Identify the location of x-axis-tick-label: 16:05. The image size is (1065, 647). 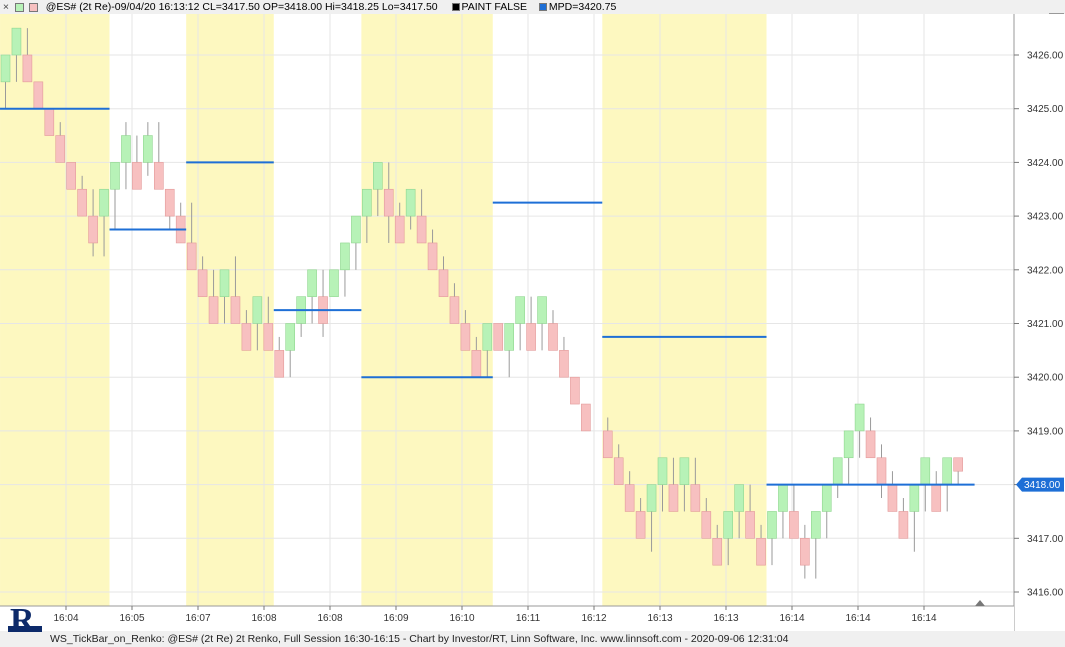
(131, 618).